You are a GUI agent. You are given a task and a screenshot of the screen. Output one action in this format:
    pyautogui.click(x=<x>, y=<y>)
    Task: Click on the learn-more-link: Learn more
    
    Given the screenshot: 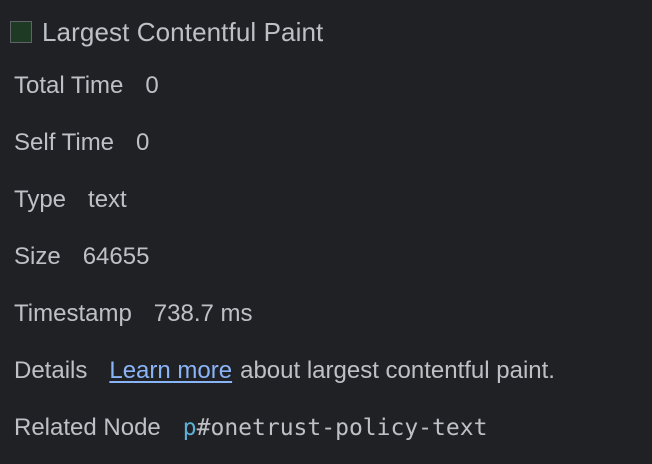 What is the action you would take?
    pyautogui.click(x=170, y=370)
    